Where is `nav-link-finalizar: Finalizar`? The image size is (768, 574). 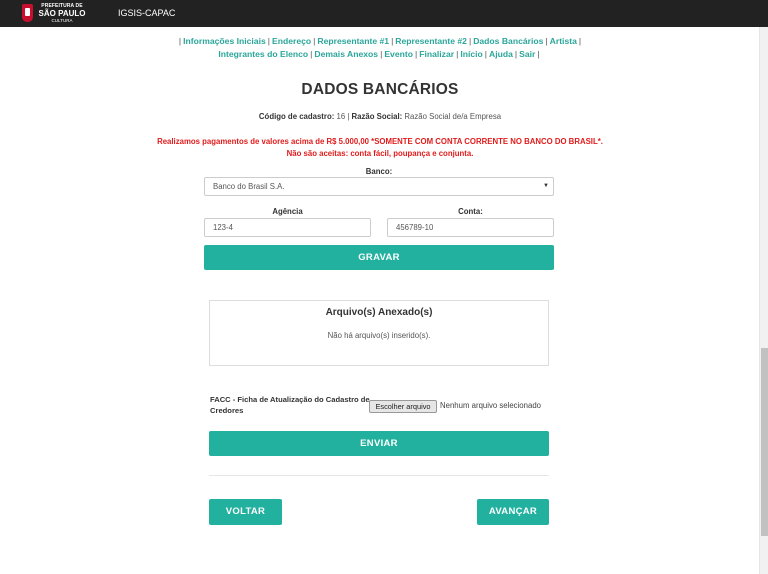 nav-link-finalizar: Finalizar is located at coordinates (436, 54).